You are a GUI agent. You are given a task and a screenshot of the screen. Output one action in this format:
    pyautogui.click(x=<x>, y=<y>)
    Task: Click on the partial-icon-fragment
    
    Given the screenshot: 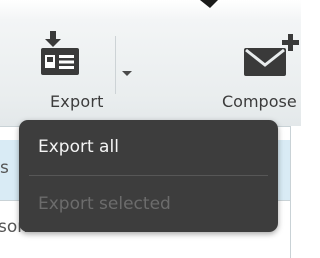 What is the action you would take?
    pyautogui.click(x=209, y=4)
    